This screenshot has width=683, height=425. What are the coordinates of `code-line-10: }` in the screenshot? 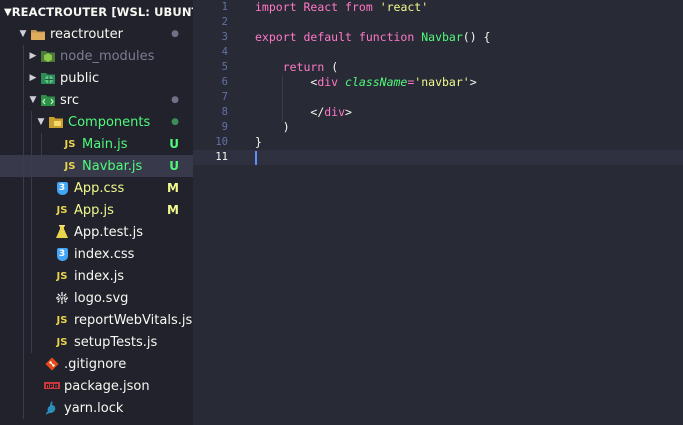 It's located at (258, 142).